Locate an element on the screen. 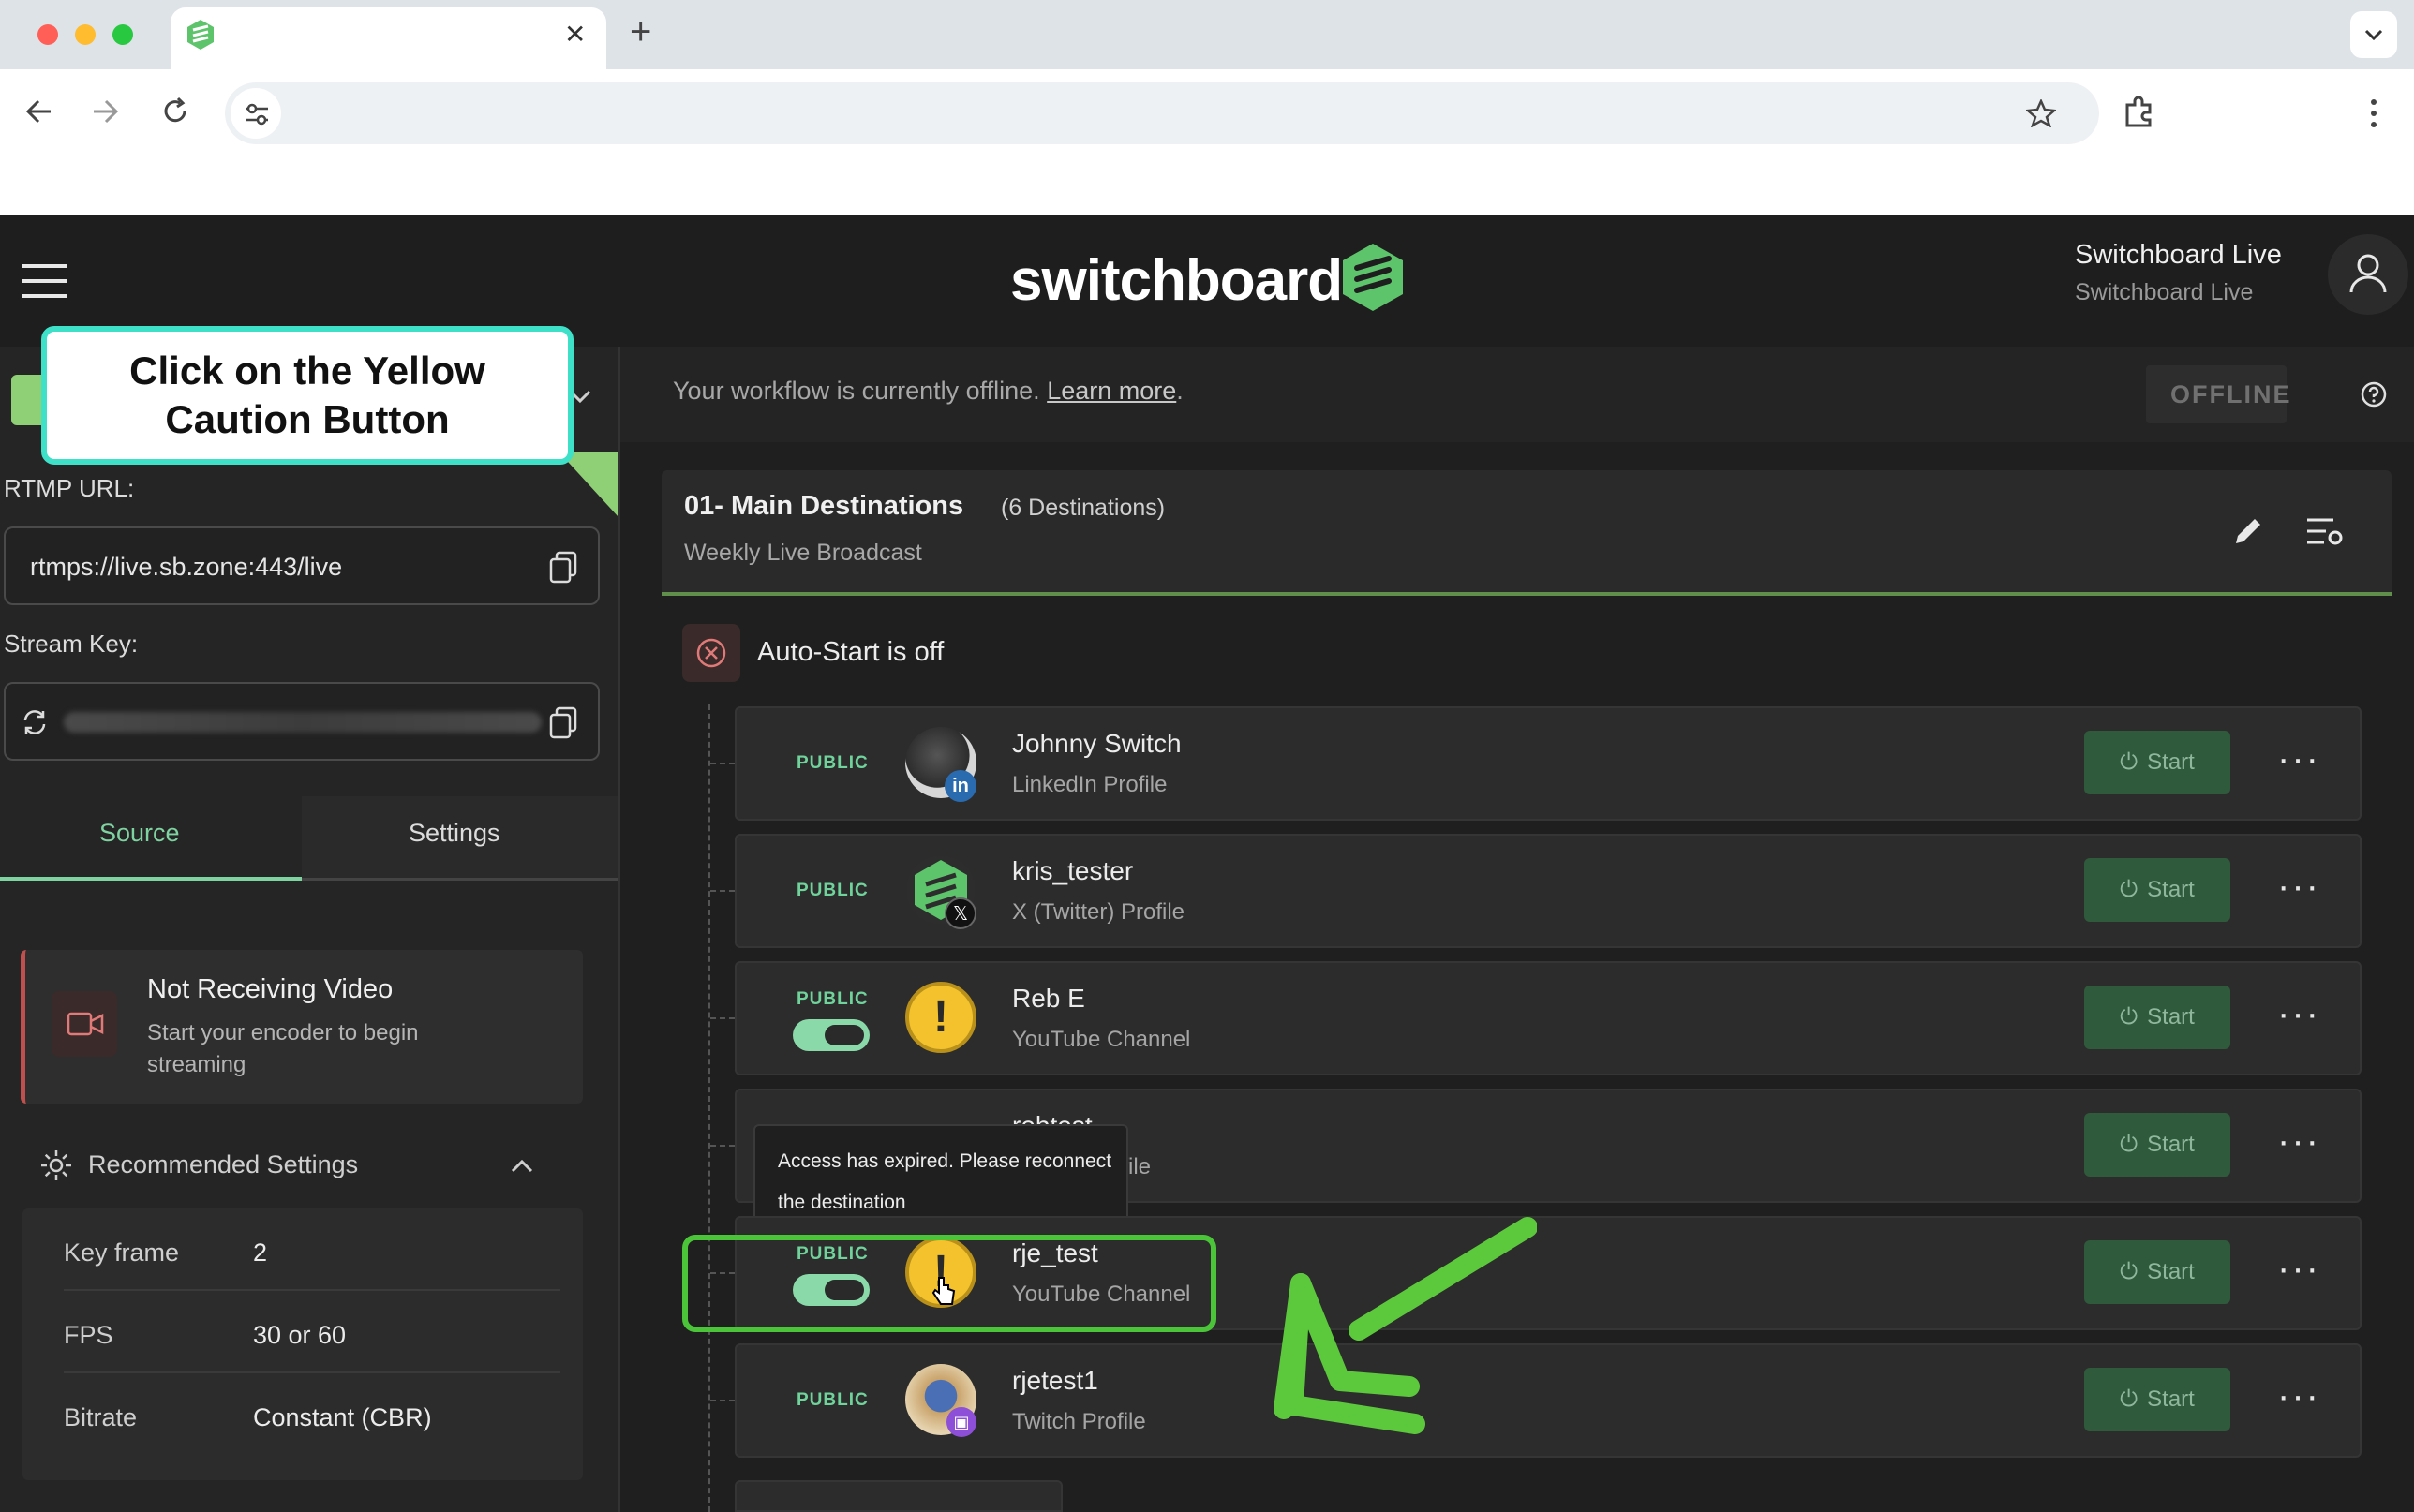 This screenshot has width=2414, height=1512. autostart-label: Auto-Start is off is located at coordinates (851, 652).